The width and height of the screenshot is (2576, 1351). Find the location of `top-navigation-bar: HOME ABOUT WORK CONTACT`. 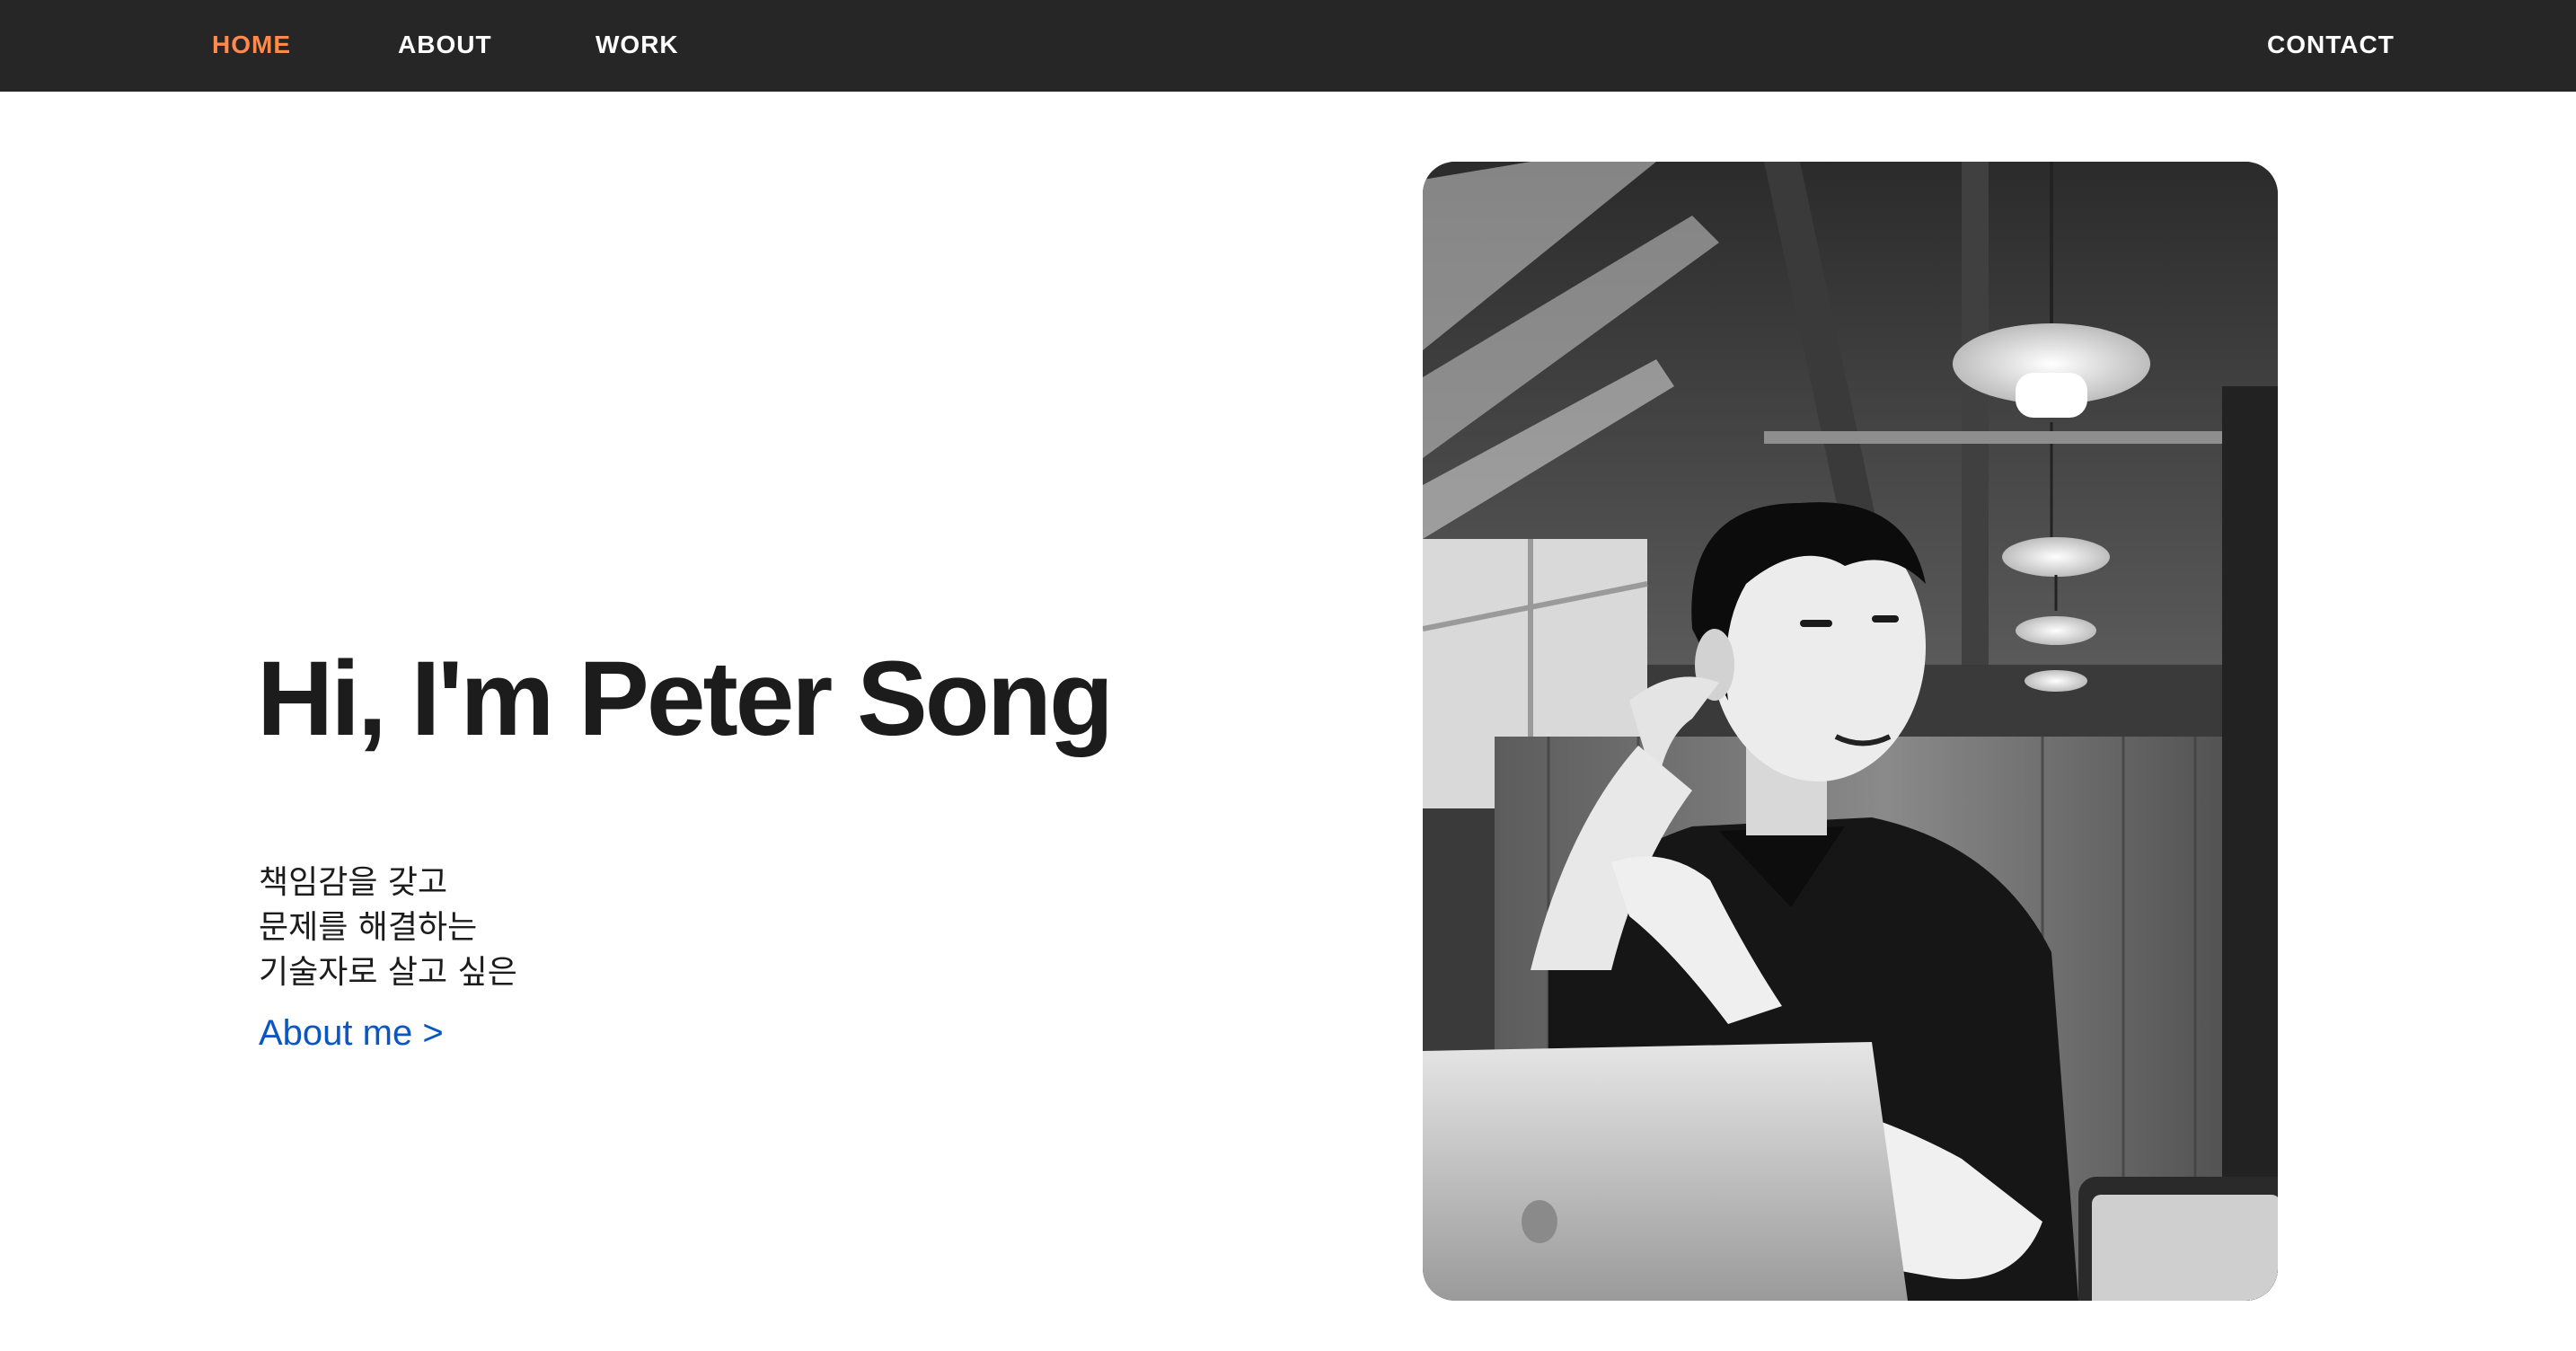

top-navigation-bar: HOME ABOUT WORK CONTACT is located at coordinates (1288, 46).